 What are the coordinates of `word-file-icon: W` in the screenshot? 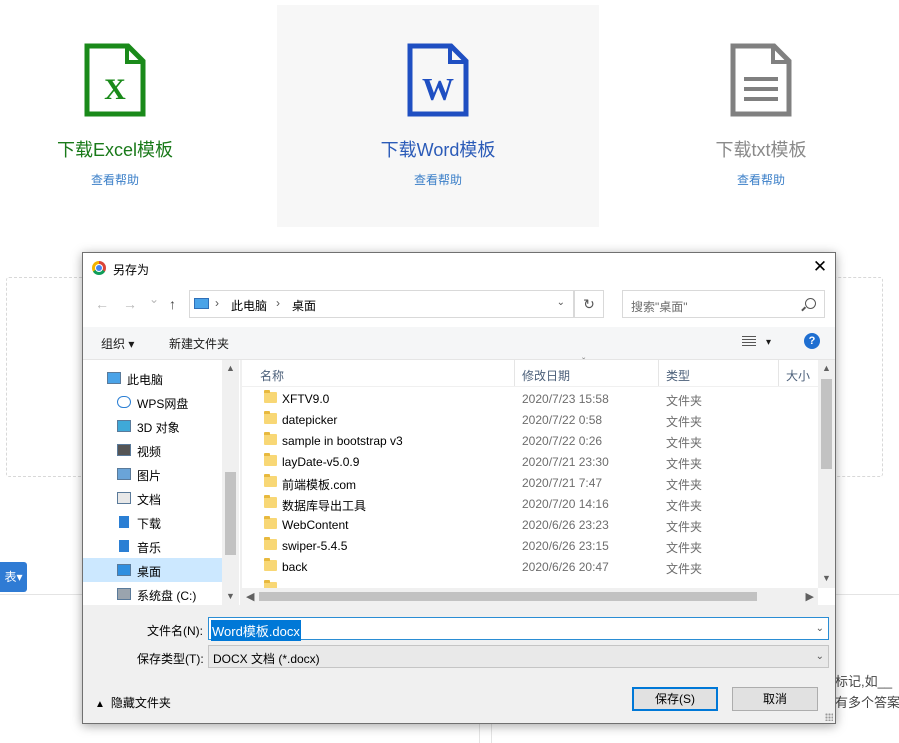 It's located at (438, 80).